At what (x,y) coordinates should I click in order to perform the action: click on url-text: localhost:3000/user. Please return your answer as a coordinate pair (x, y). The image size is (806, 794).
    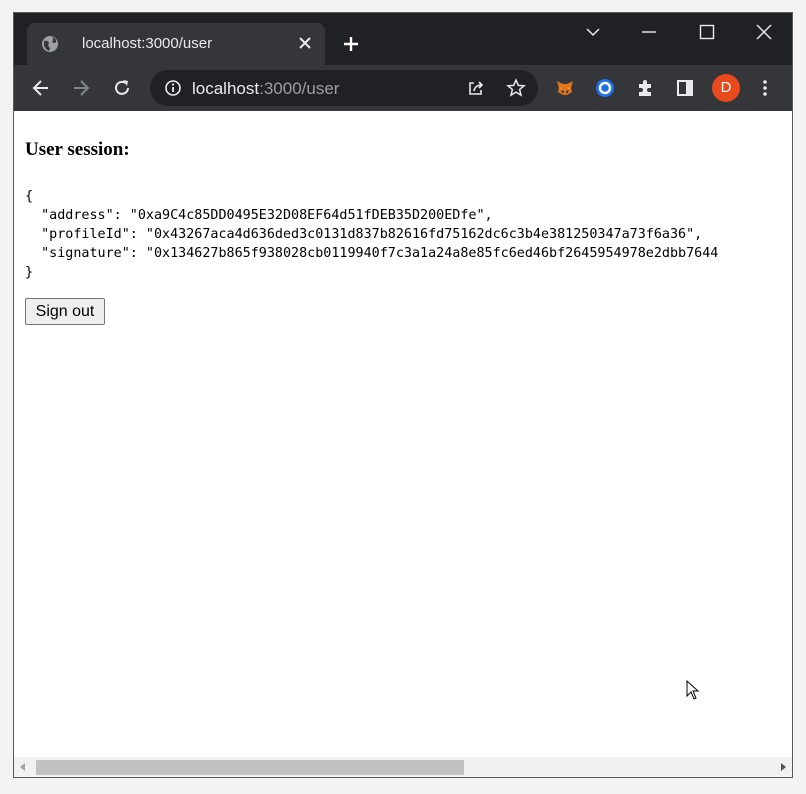
    Looking at the image, I should click on (265, 89).